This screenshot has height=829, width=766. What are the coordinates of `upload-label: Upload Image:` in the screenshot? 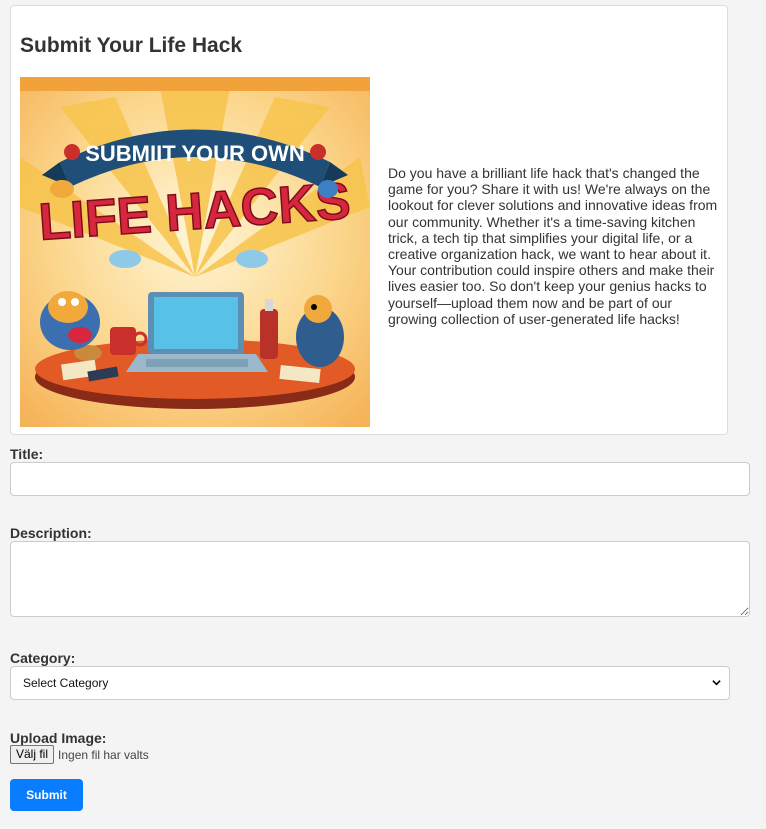 It's located at (58, 738).